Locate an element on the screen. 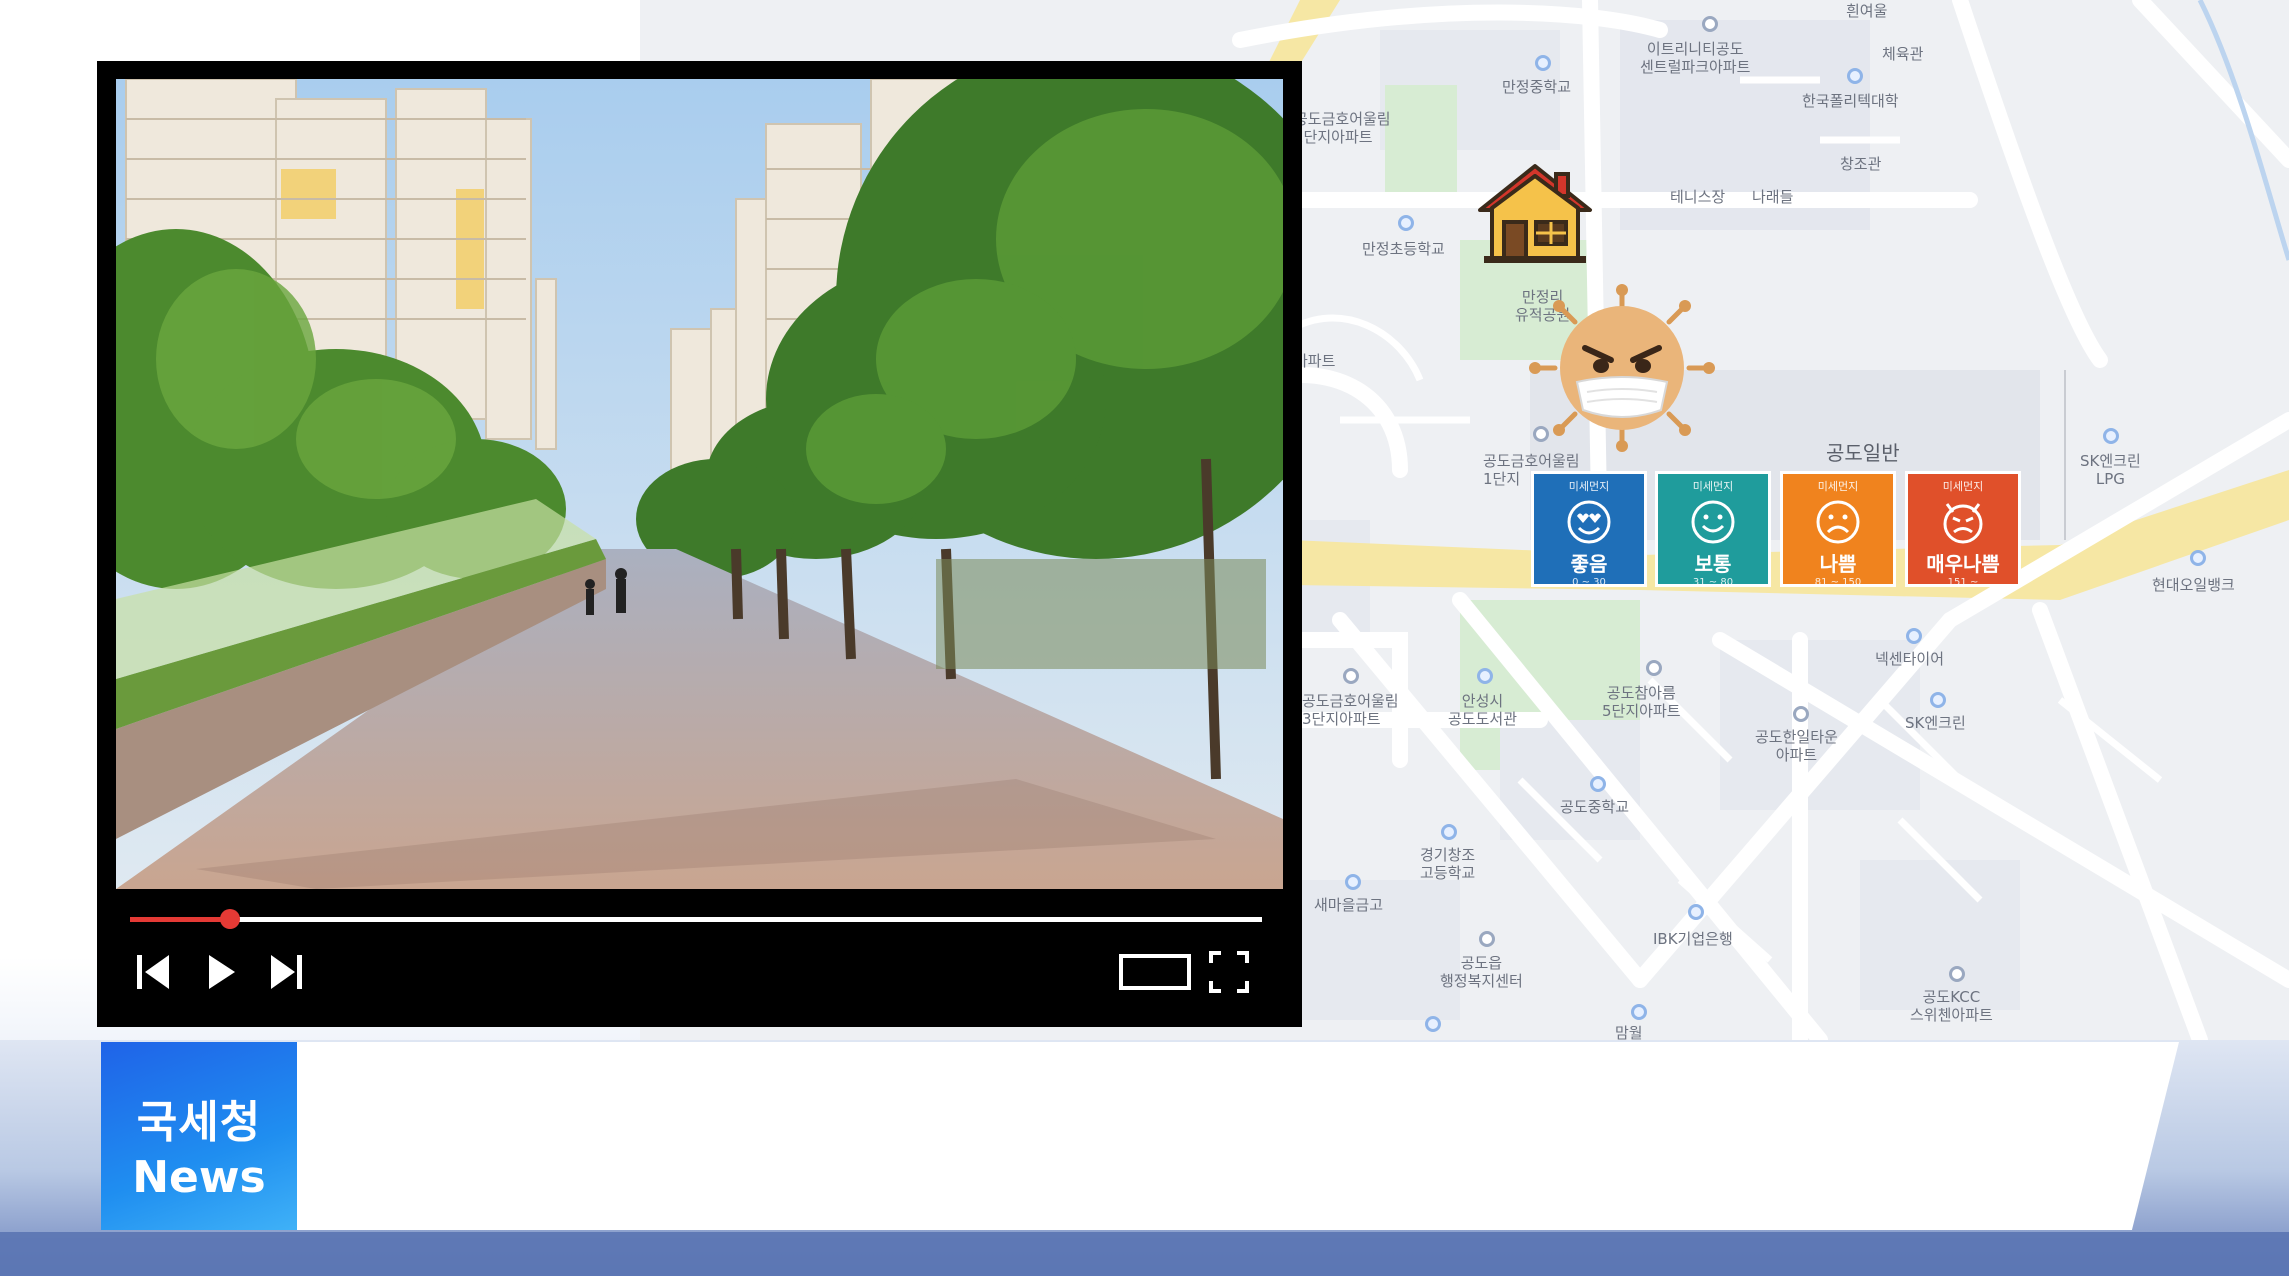 The width and height of the screenshot is (2289, 1276). map-label: 테니스장 is located at coordinates (1698, 197).